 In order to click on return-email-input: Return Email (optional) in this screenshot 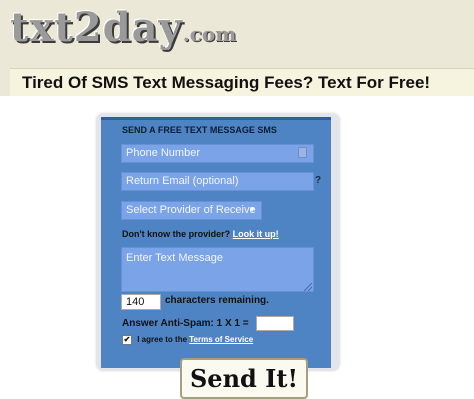, I will do `click(217, 181)`.